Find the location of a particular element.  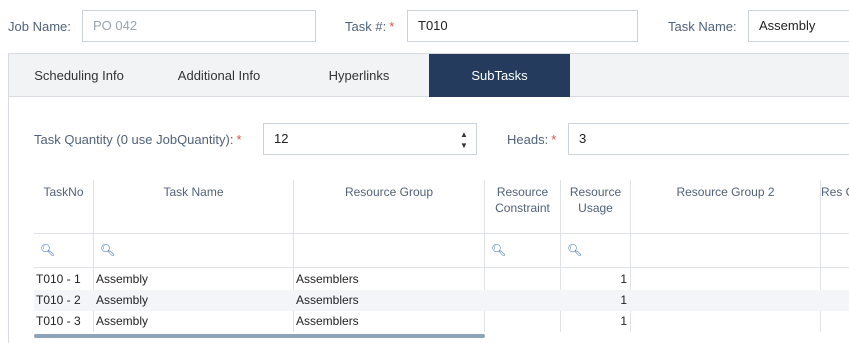

job-name-label: Job Name: is located at coordinates (39, 26).